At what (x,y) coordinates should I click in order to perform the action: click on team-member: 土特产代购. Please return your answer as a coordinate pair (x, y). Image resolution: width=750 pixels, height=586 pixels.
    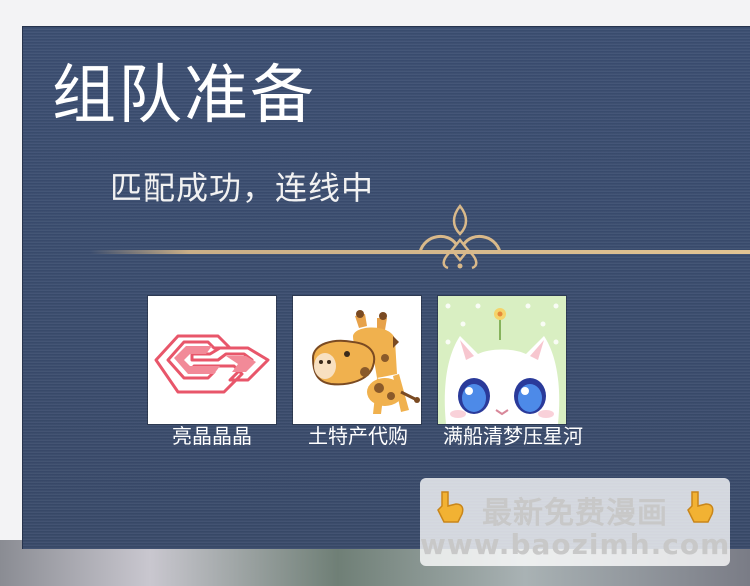
    Looking at the image, I should click on (357, 372).